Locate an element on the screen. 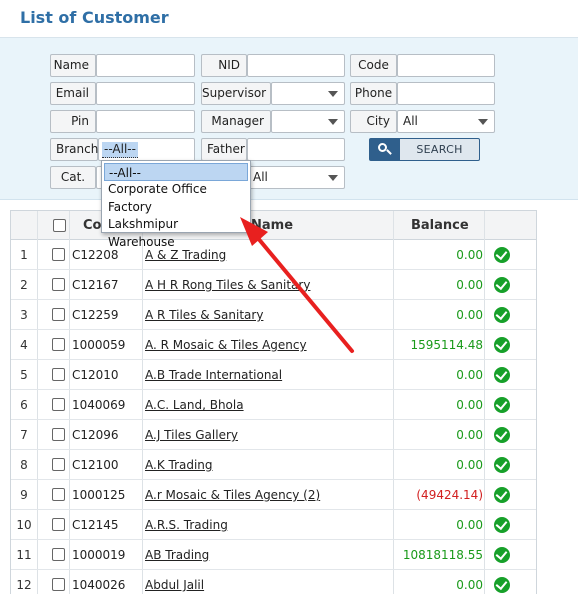 This screenshot has height=594, width=578. table-row: 5 C12010 A.B Trade International 0.00 is located at coordinates (273, 375).